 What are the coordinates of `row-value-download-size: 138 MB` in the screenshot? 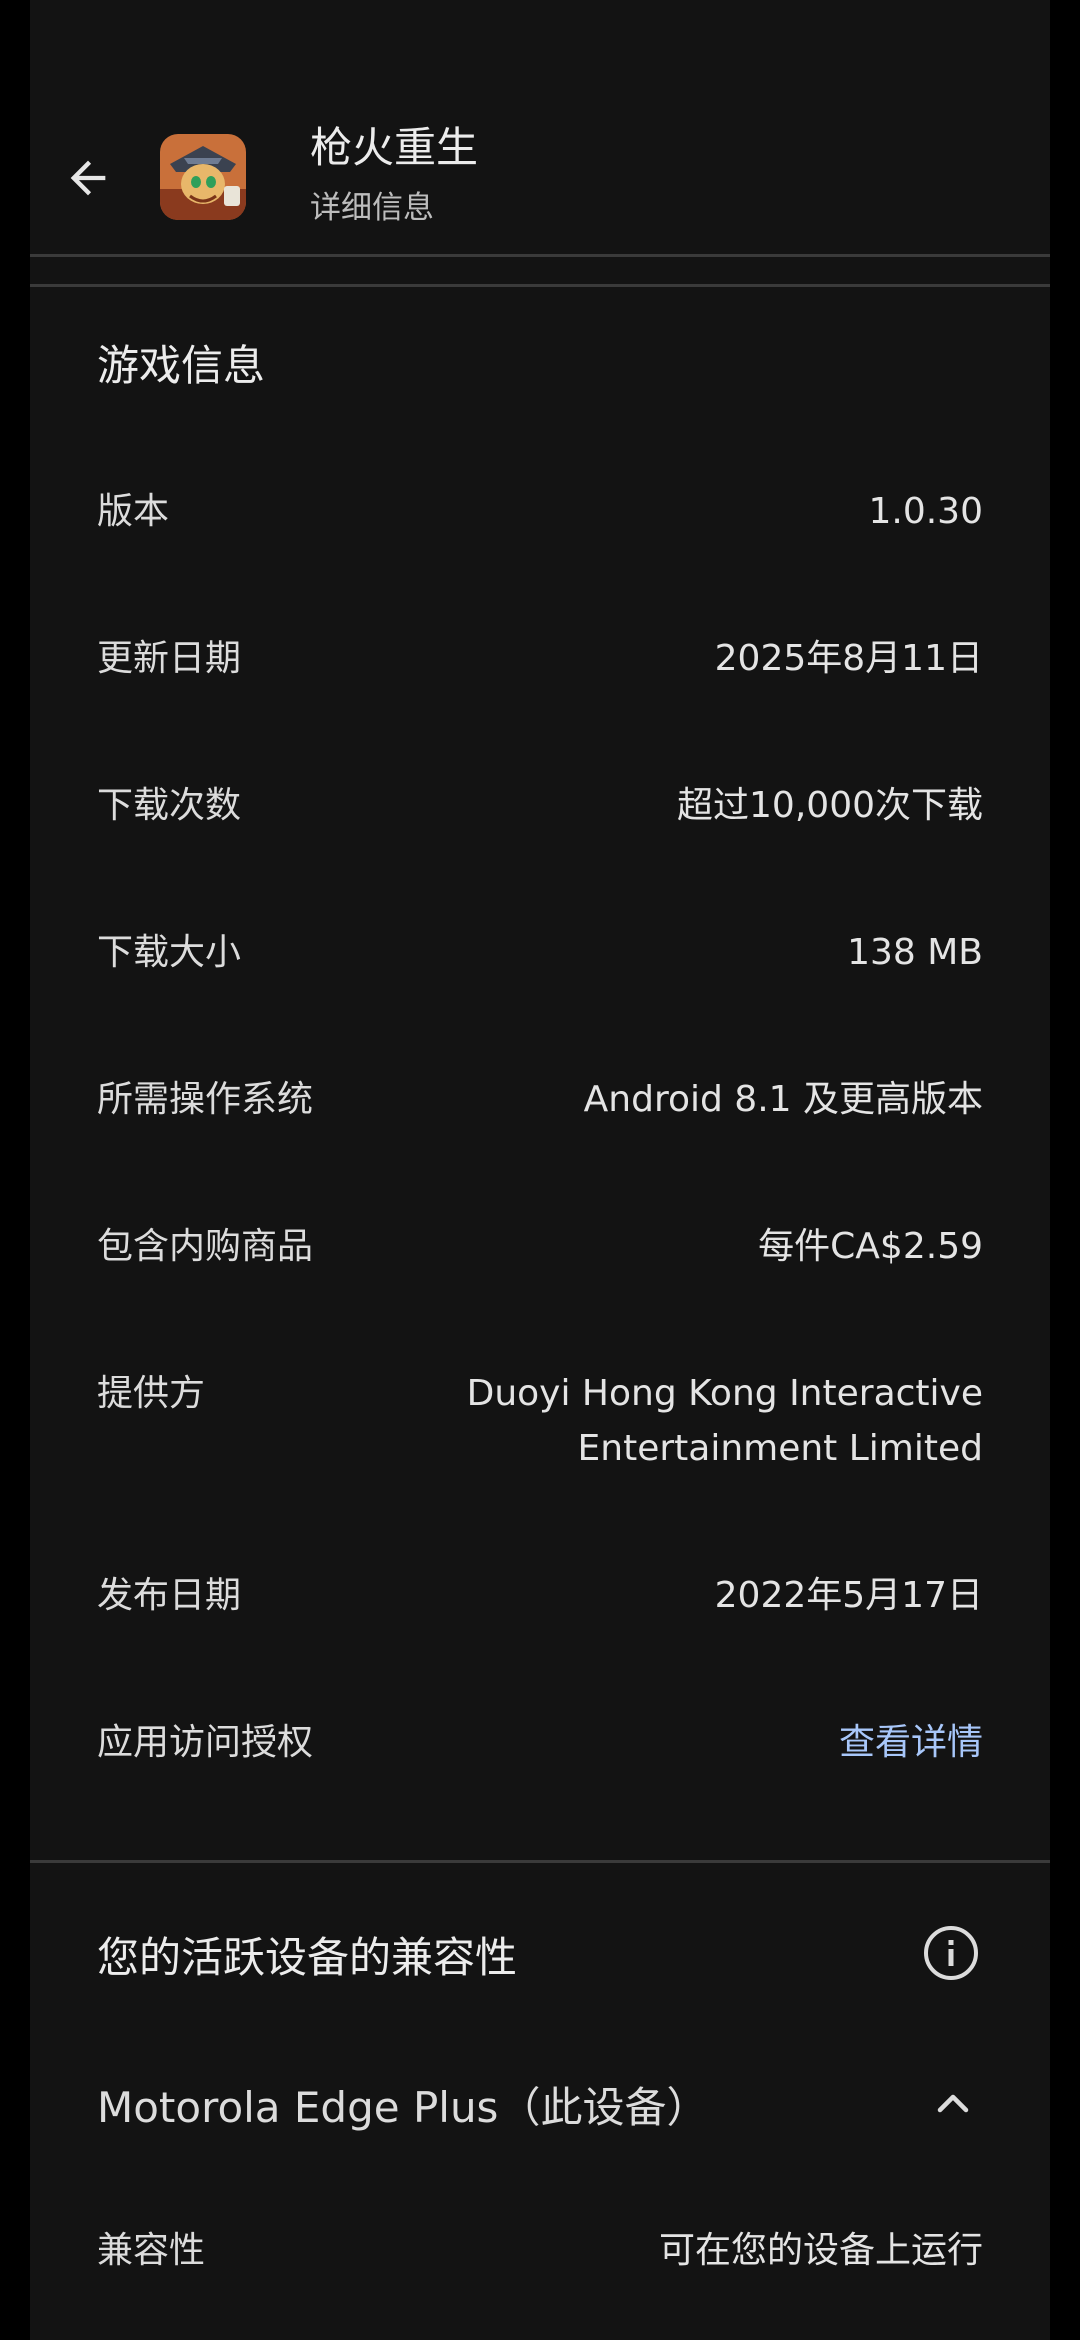 It's located at (915, 952).